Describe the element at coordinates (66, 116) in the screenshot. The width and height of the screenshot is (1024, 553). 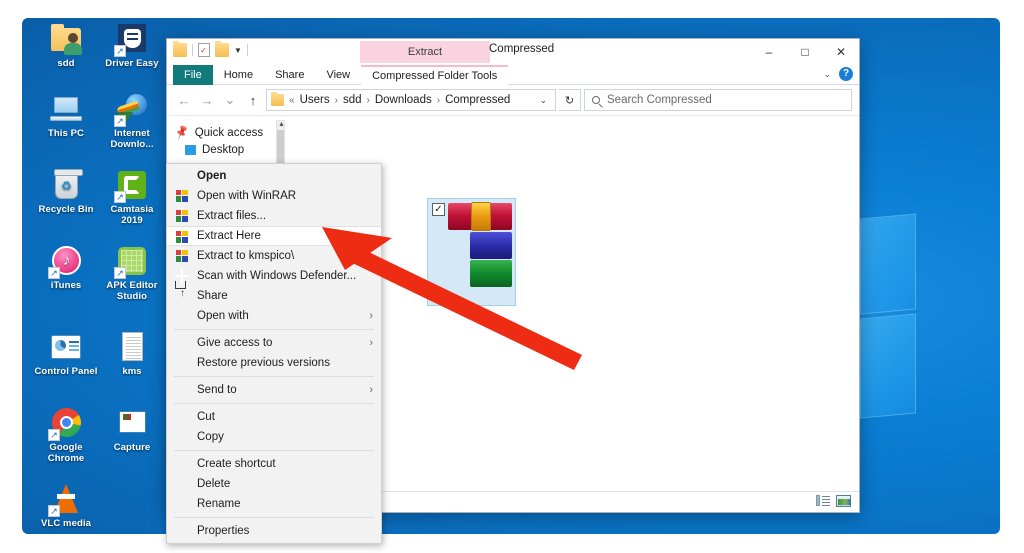
I see `desktop-icon-this-pc: This PC` at that location.